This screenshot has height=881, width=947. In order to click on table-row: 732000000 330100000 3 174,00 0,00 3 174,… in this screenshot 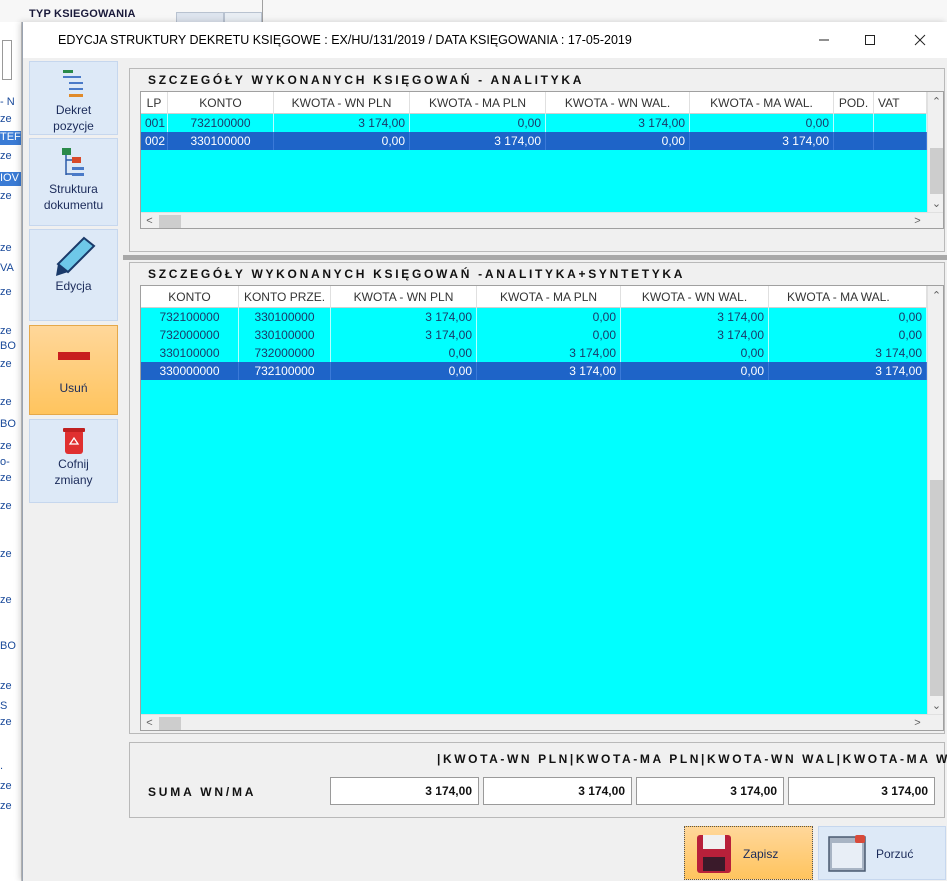, I will do `click(534, 335)`.